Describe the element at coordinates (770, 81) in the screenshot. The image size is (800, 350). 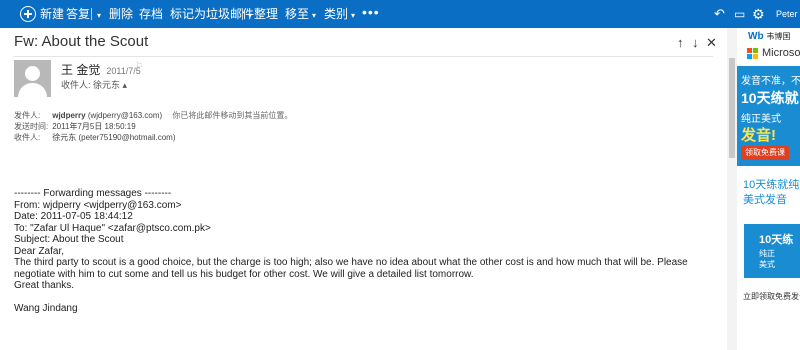
I see `ad-banner-line: 发音不准，不` at that location.